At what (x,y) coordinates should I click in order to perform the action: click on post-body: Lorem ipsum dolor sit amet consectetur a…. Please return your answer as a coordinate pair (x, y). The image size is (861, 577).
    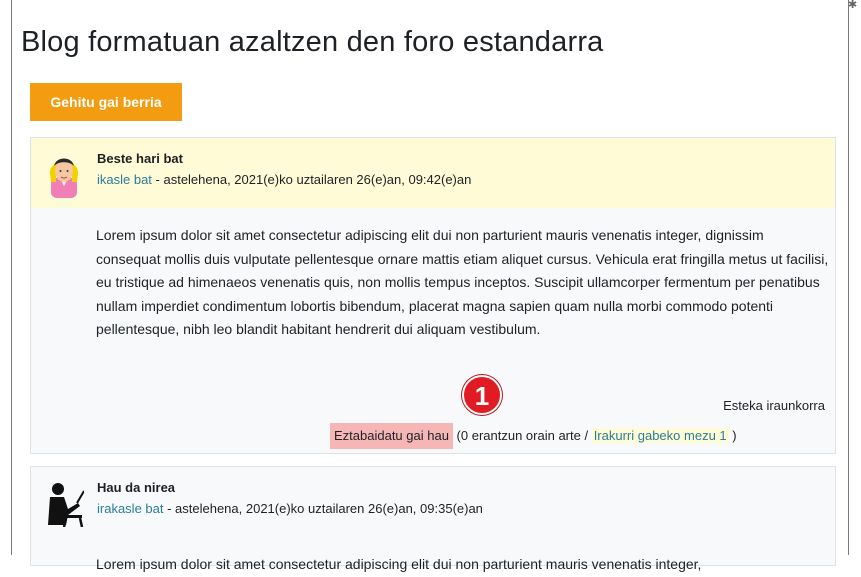
    Looking at the image, I should click on (399, 564).